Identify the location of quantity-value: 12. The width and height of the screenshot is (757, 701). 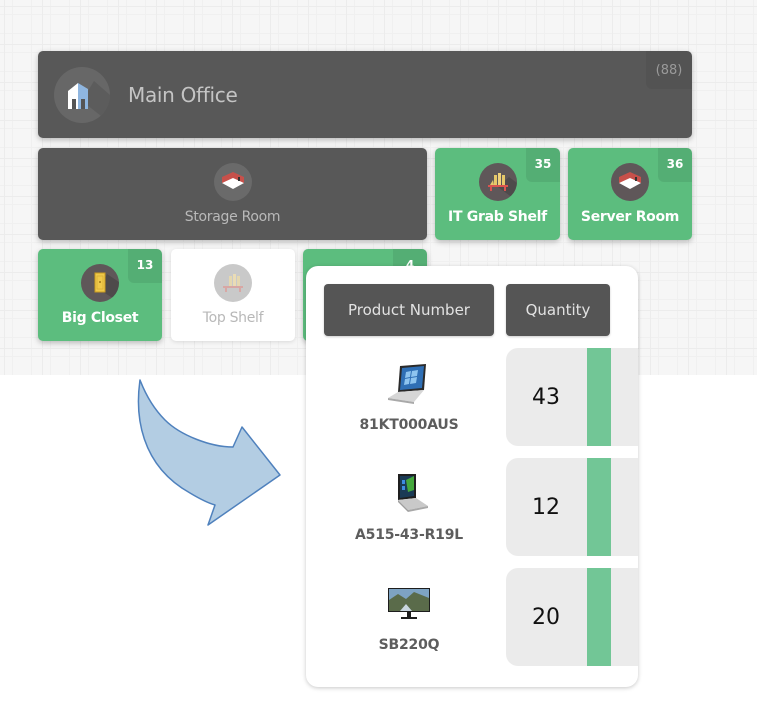
(546, 507).